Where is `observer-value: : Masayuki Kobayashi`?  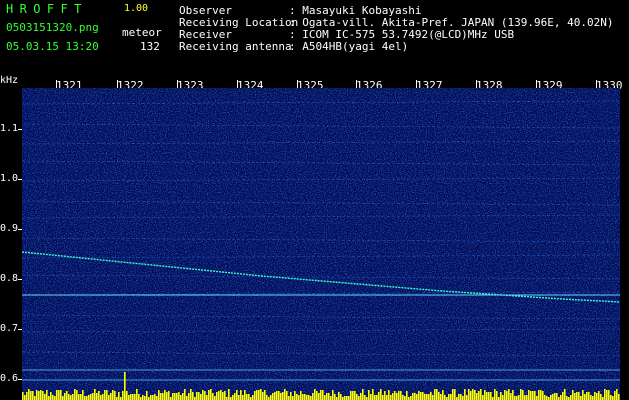 observer-value: : Masayuki Kobayashi is located at coordinates (355, 10).